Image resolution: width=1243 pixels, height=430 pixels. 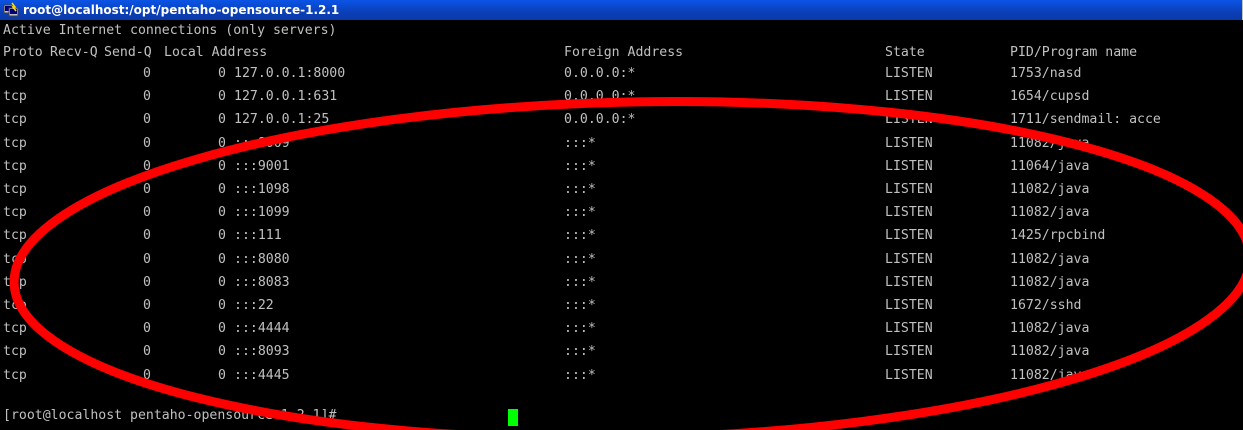 I want to click on cell-local: :::8093, so click(x=262, y=352).